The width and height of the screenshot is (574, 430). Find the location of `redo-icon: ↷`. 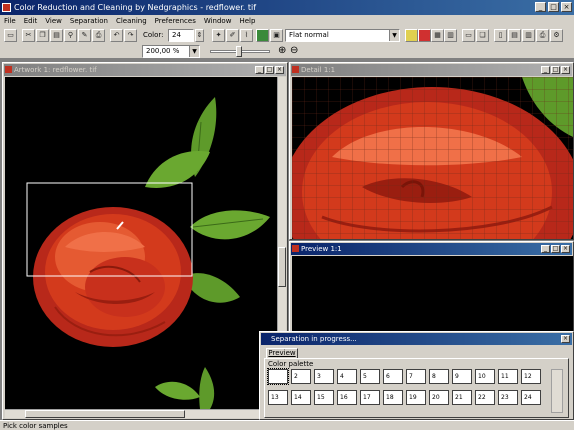

redo-icon: ↷ is located at coordinates (130, 35).